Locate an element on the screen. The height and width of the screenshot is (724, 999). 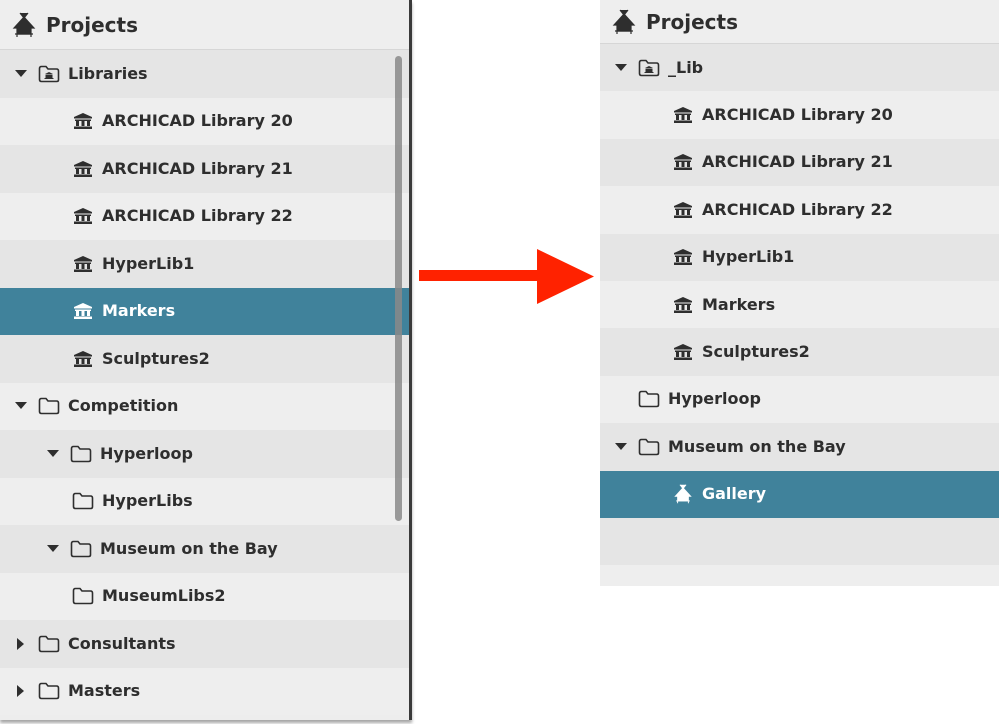
tree-row-label: Libraries is located at coordinates (108, 73).